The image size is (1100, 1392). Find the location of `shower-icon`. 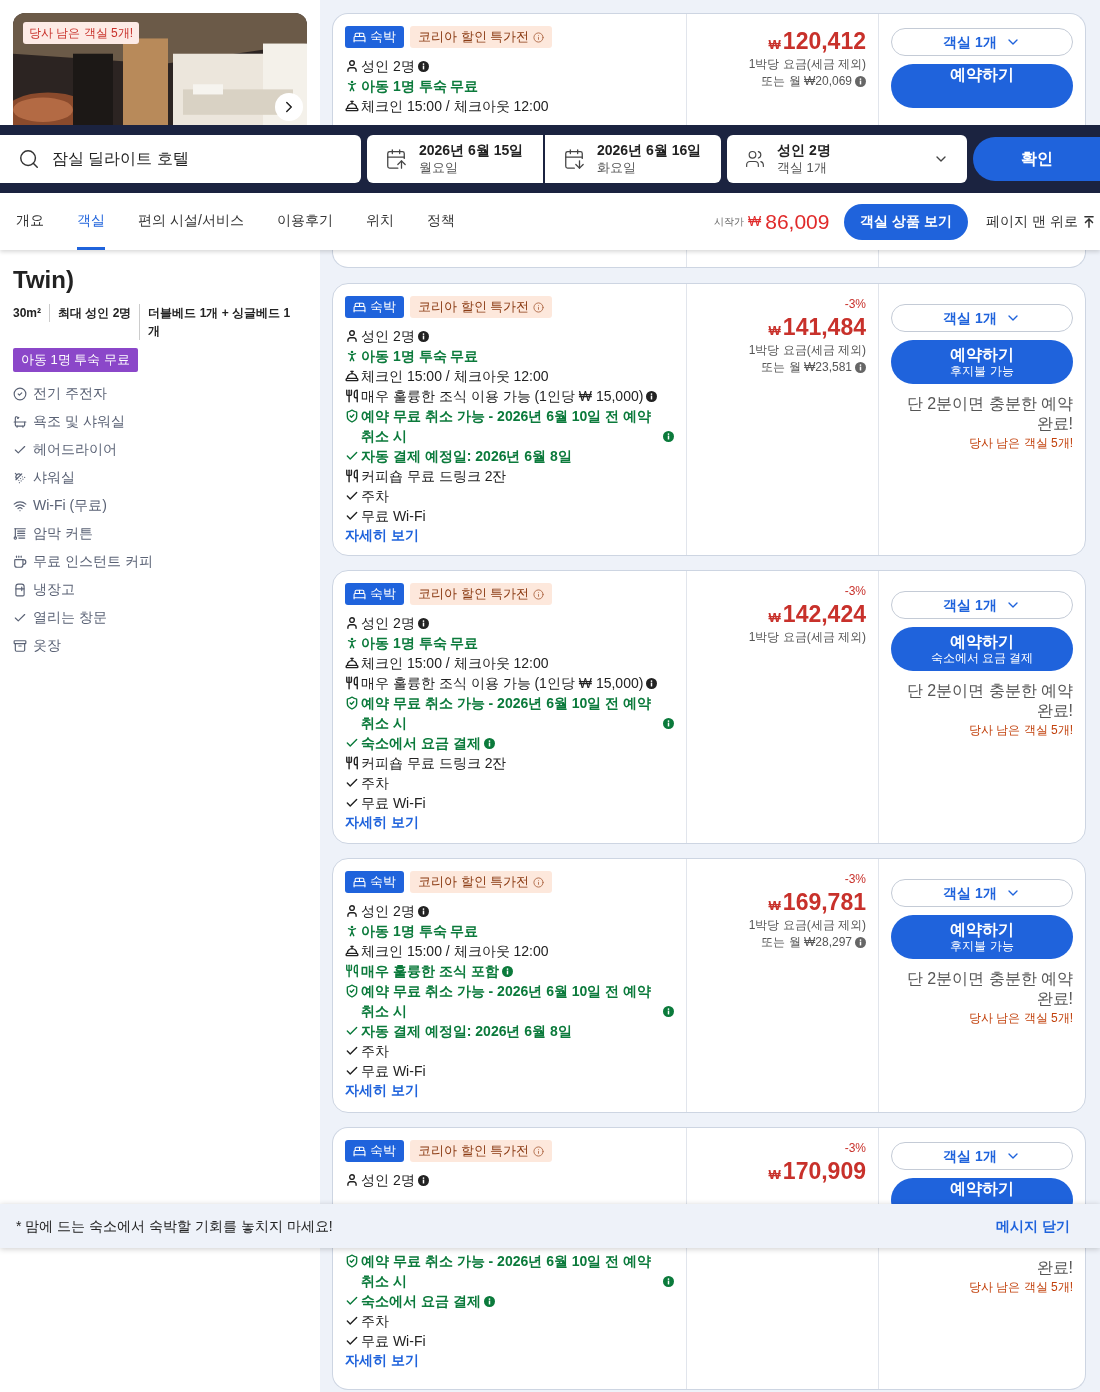

shower-icon is located at coordinates (20, 477).